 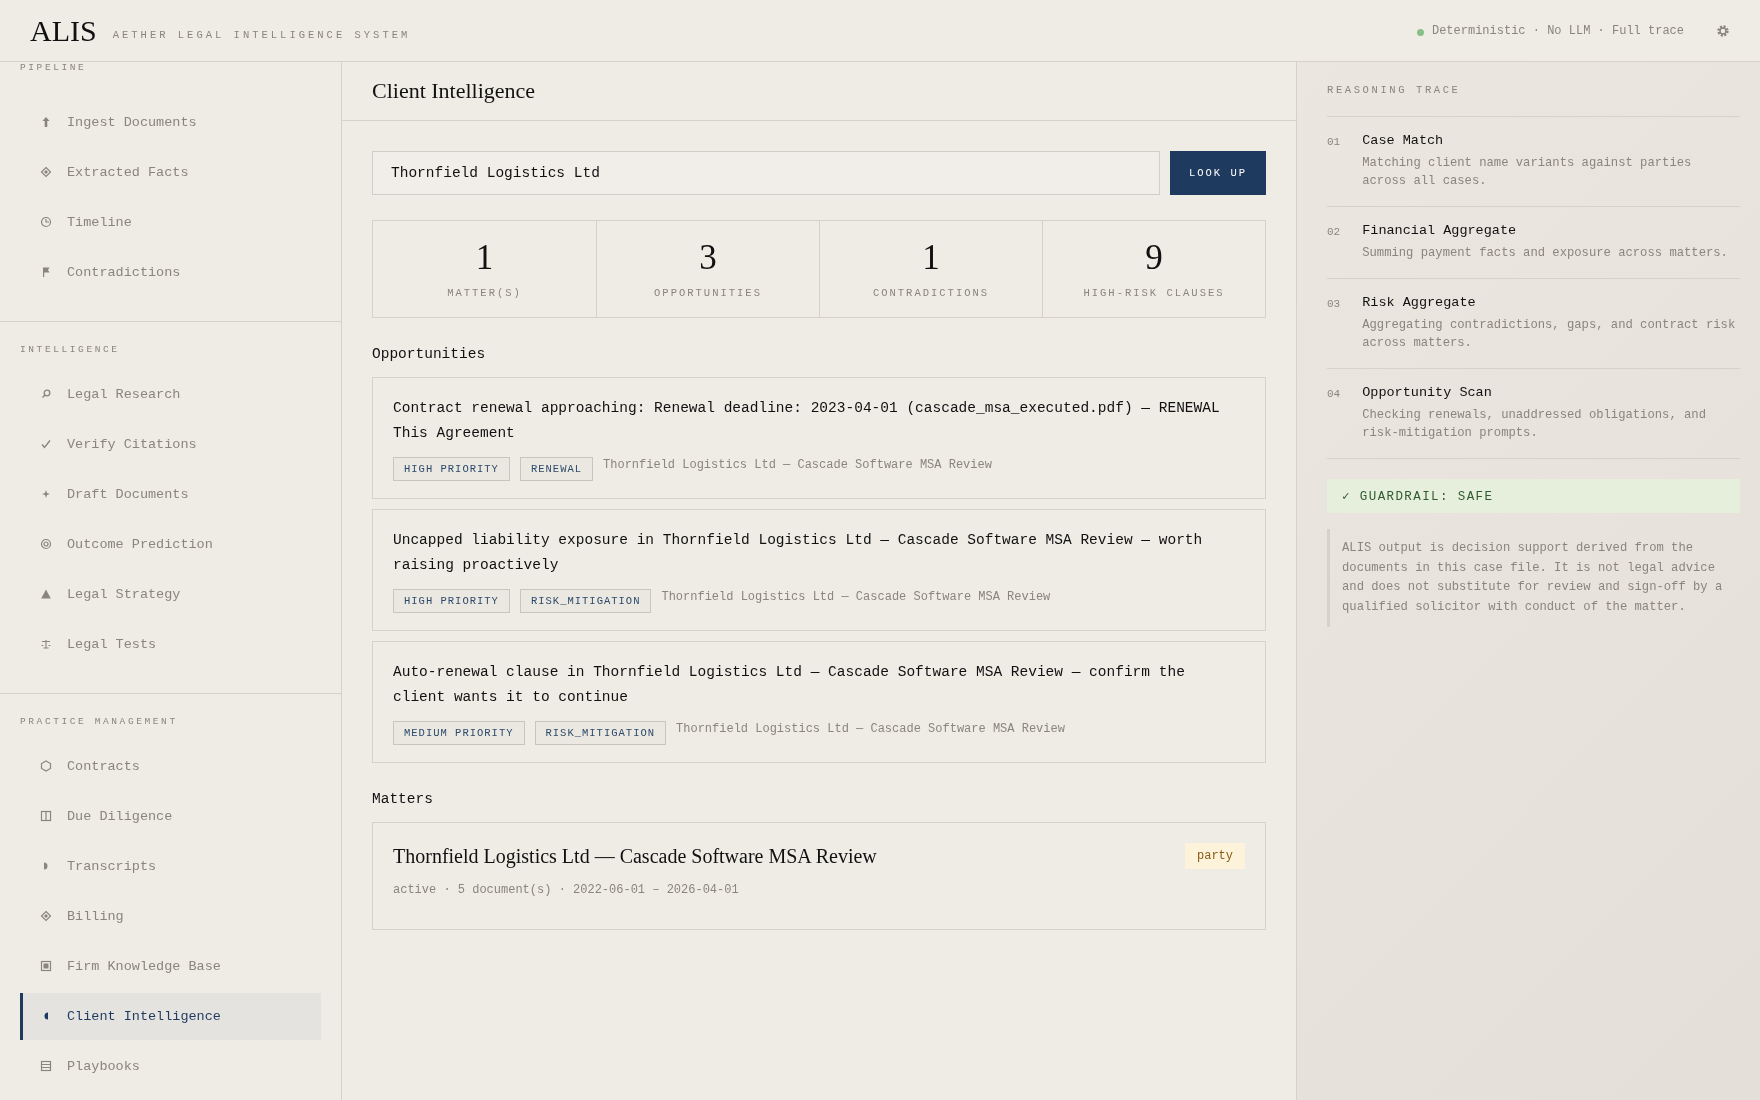 I want to click on nav-item: Firm Knowledge Base, so click(x=170, y=966).